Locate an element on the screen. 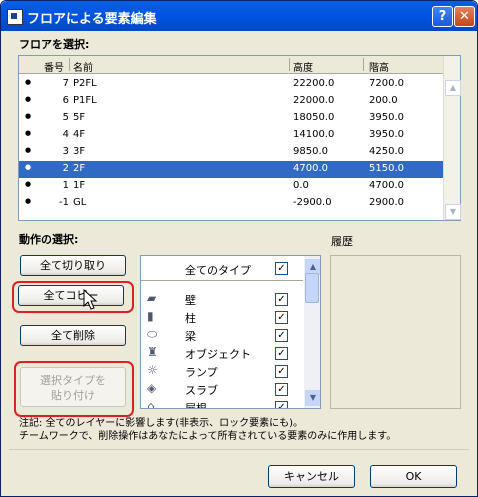  all-types-row: 全てのタイプ ✓ is located at coordinates (222, 268).